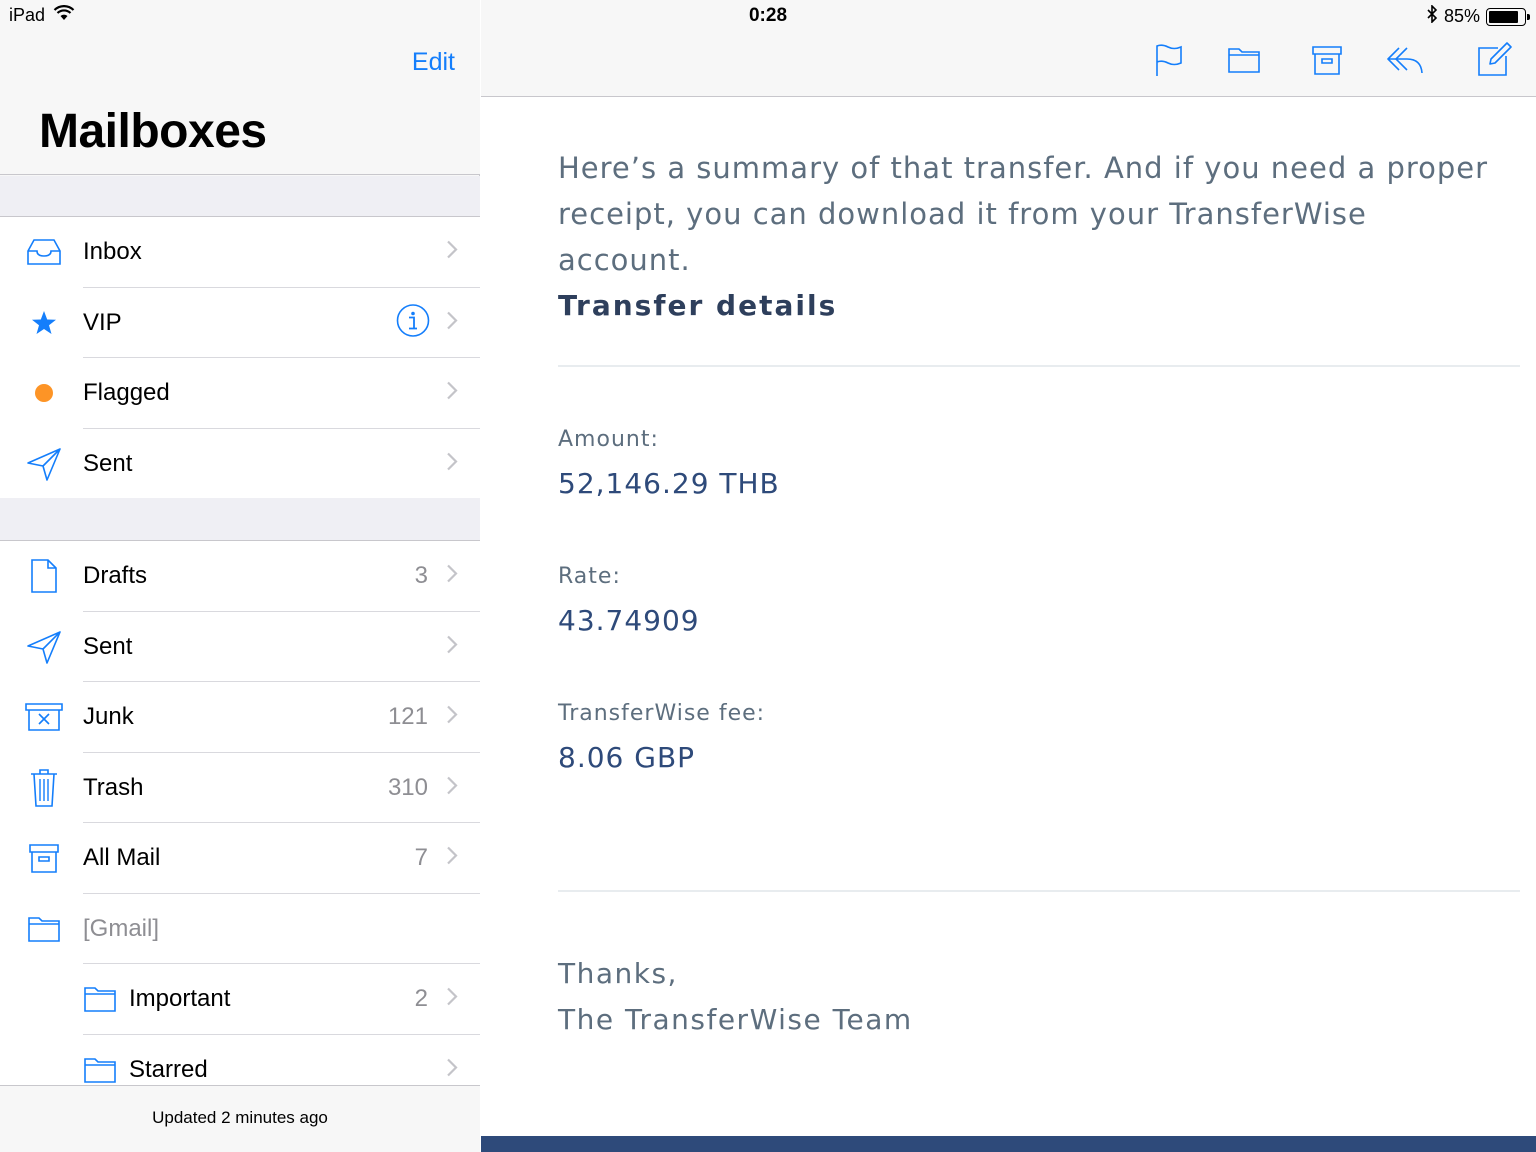 The width and height of the screenshot is (1536, 1152). What do you see at coordinates (112, 252) in the screenshot?
I see `mailbox-label: Inbox` at bounding box center [112, 252].